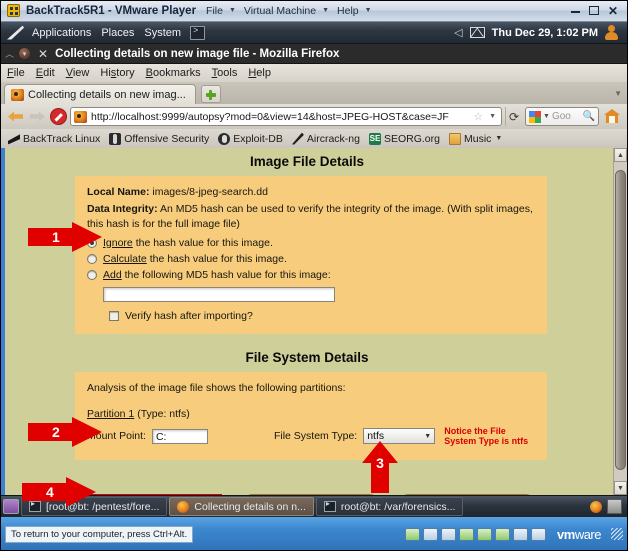 This screenshot has width=628, height=551. I want to click on page-scrollbar: ▲ ▼, so click(620, 321).